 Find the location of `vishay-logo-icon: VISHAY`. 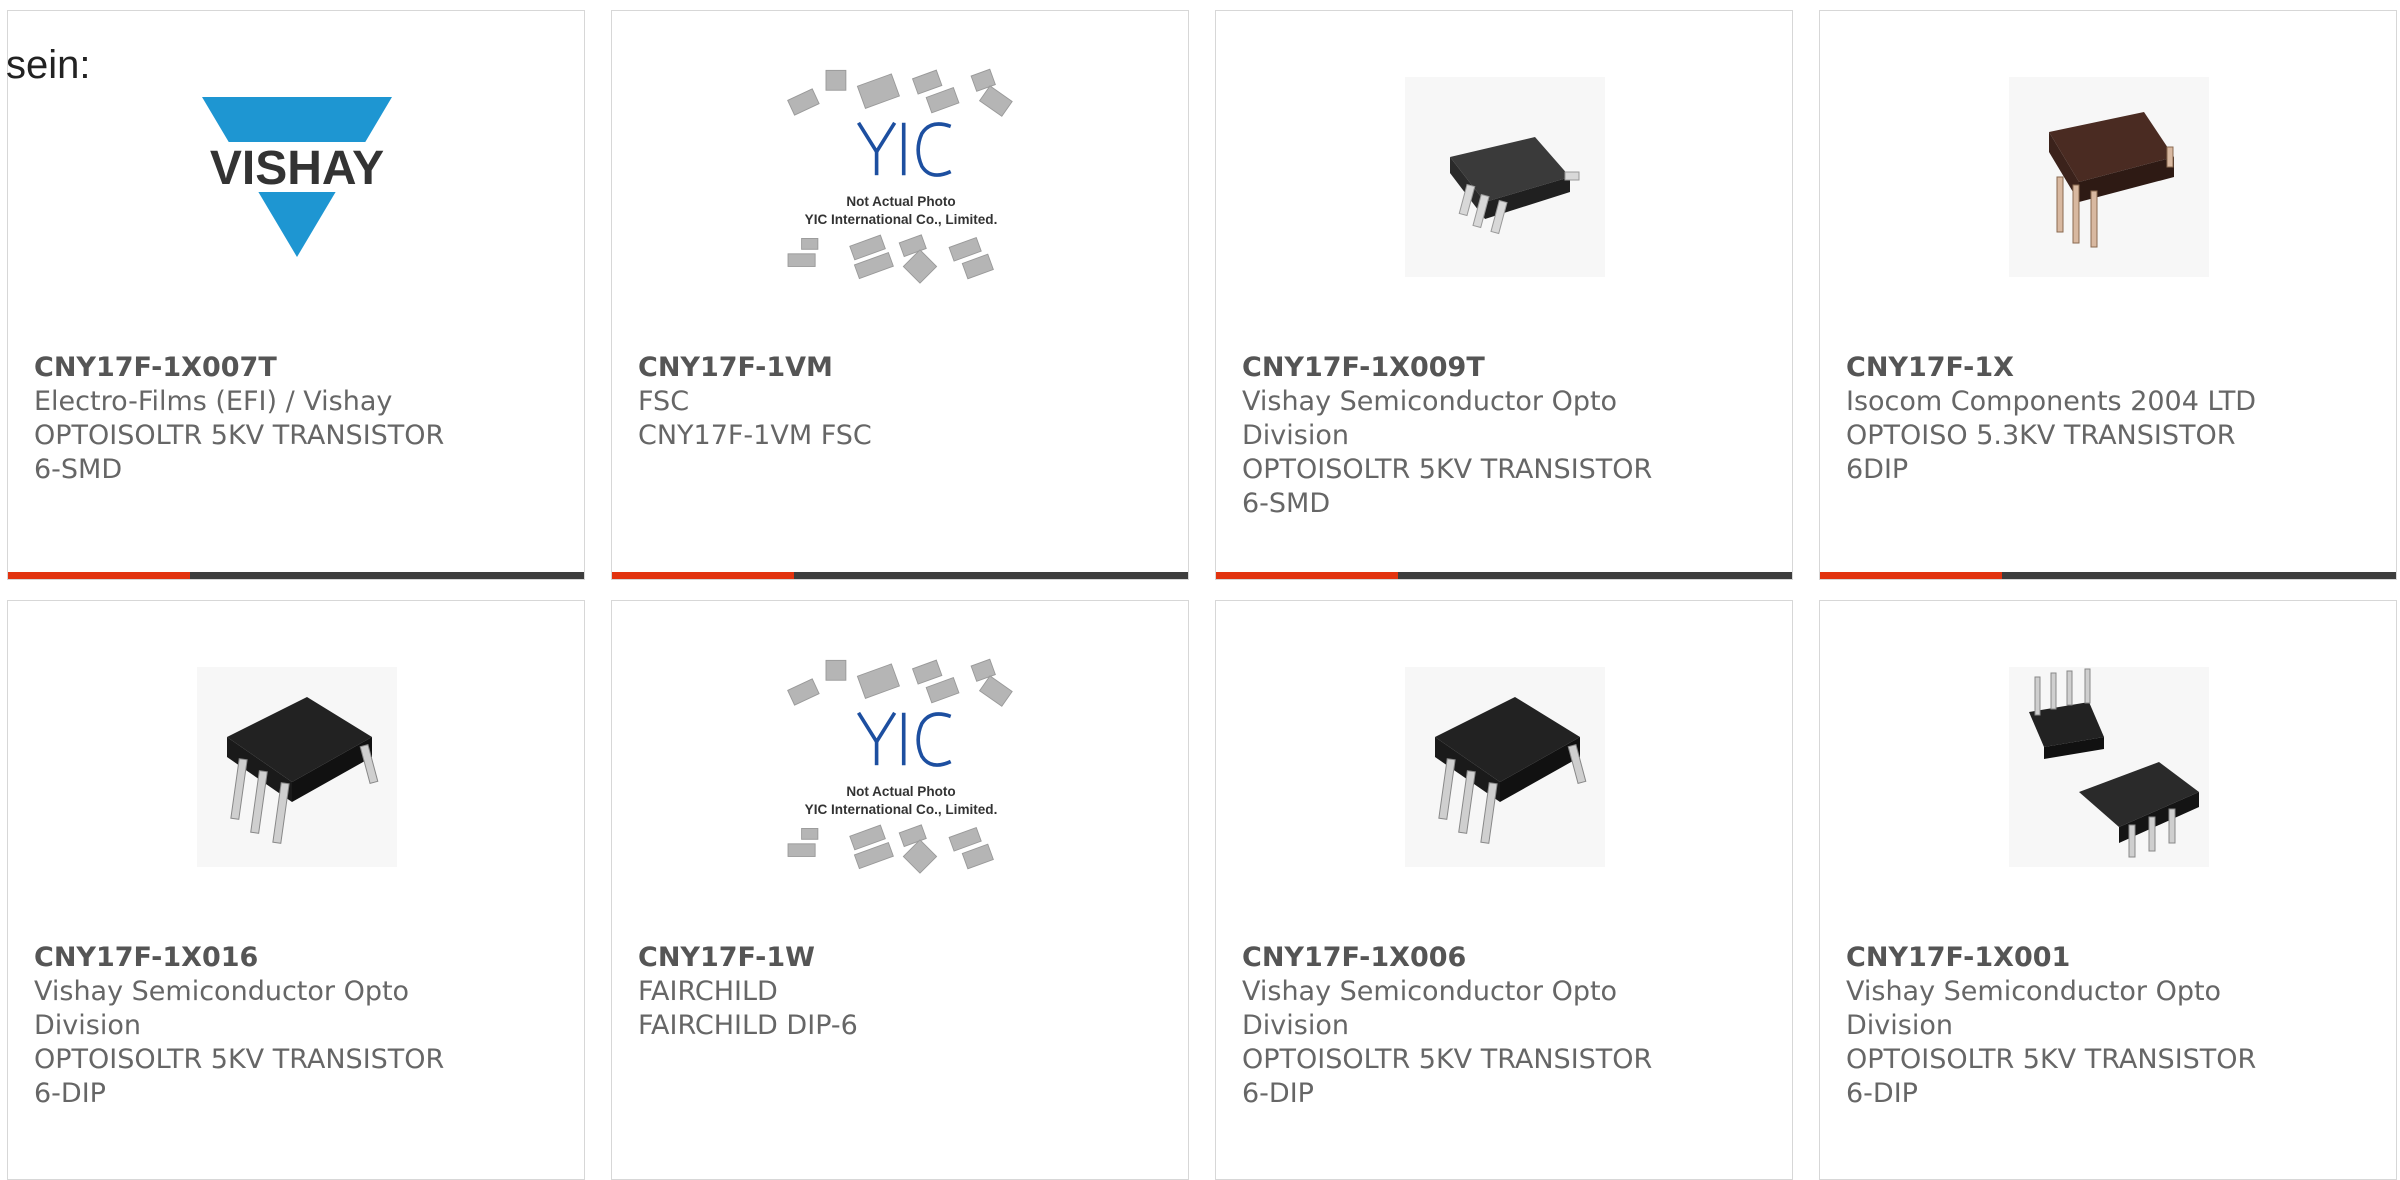

vishay-logo-icon: VISHAY is located at coordinates (297, 177).